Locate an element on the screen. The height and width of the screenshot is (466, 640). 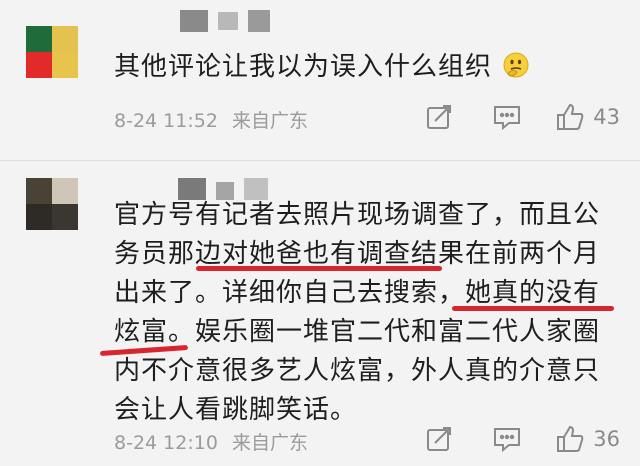
like-count: 36 is located at coordinates (606, 439).